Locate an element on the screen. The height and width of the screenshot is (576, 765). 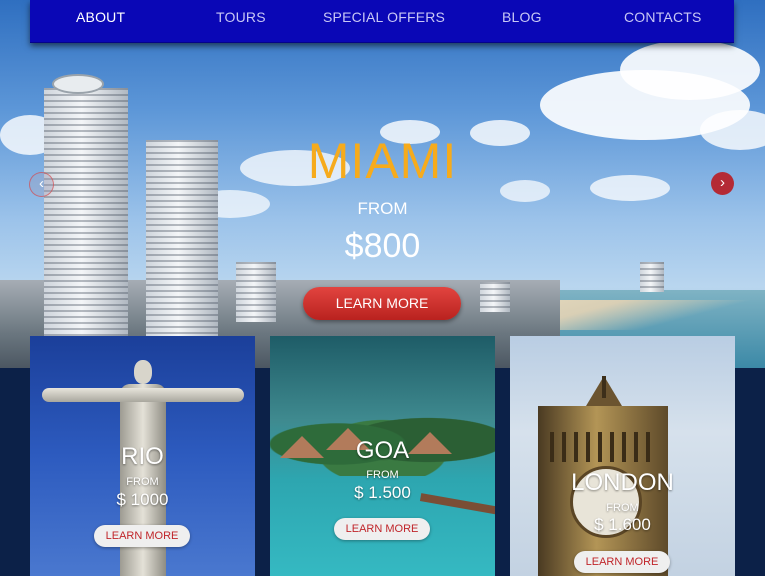
tower-tip is located at coordinates (604, 387).